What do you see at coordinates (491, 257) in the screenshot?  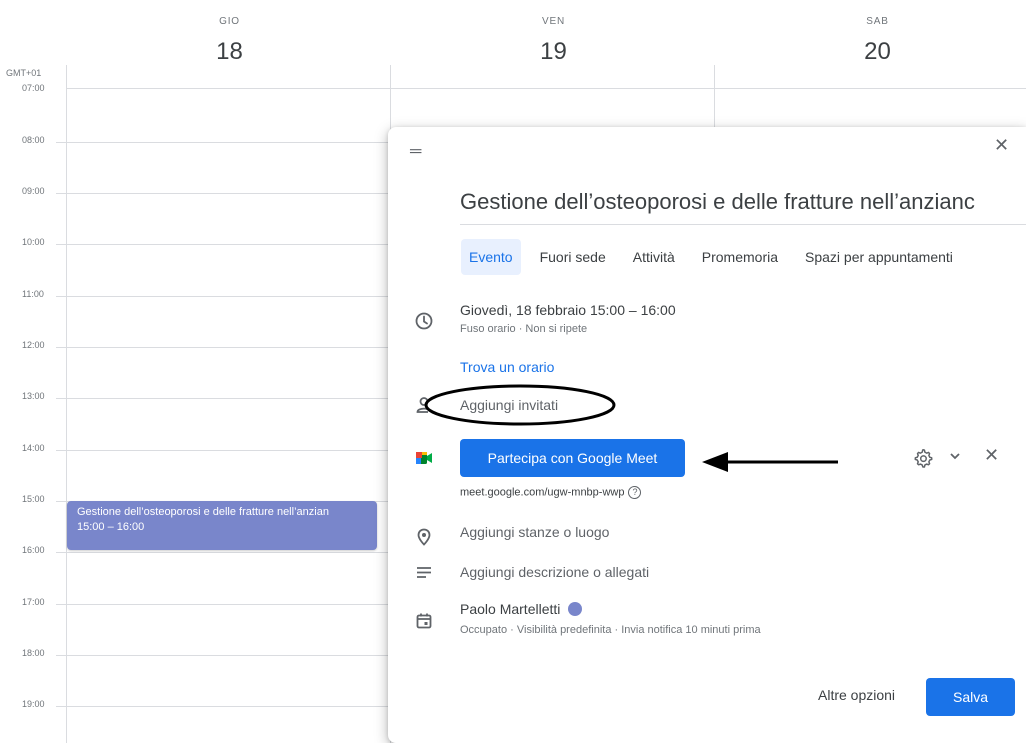 I see `tab-evento: Evento` at bounding box center [491, 257].